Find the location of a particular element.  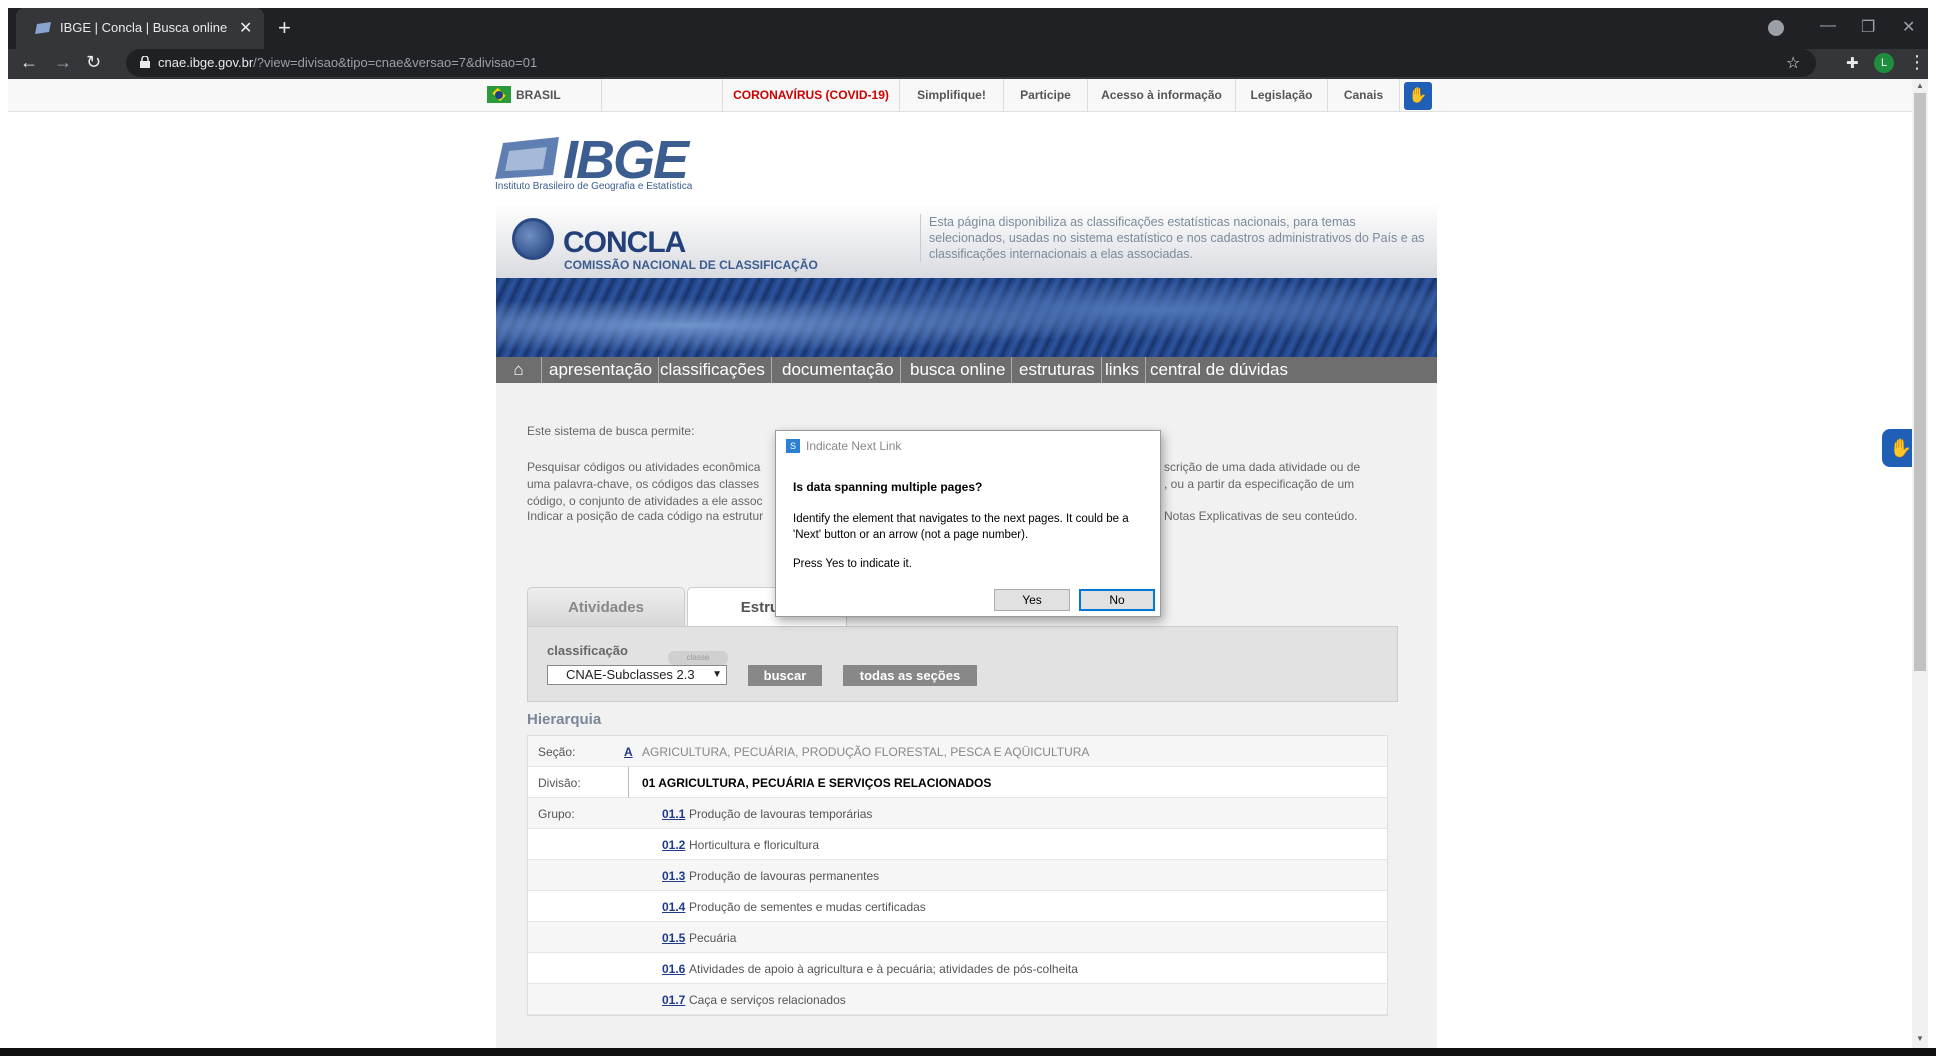

close-window-icon: ✕ is located at coordinates (1908, 27).